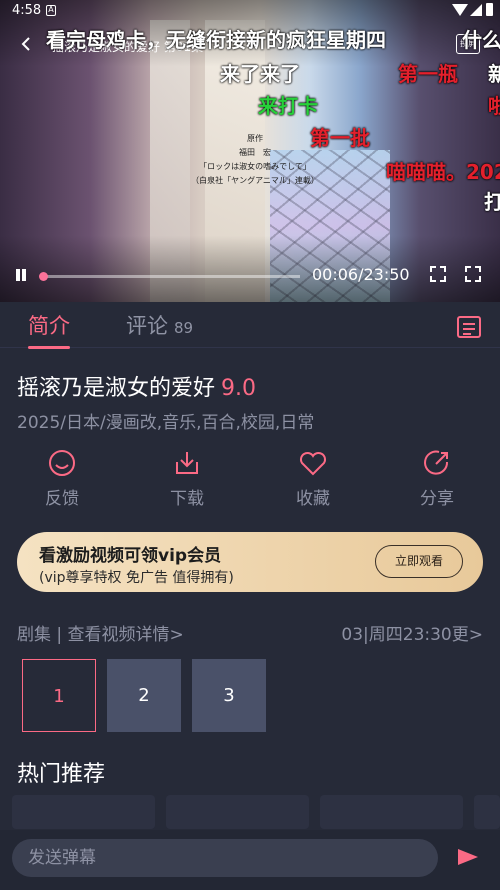  Describe the element at coordinates (100, 635) in the screenshot. I see `episode-details-link: 剧集 | 查看视频详情>` at that location.